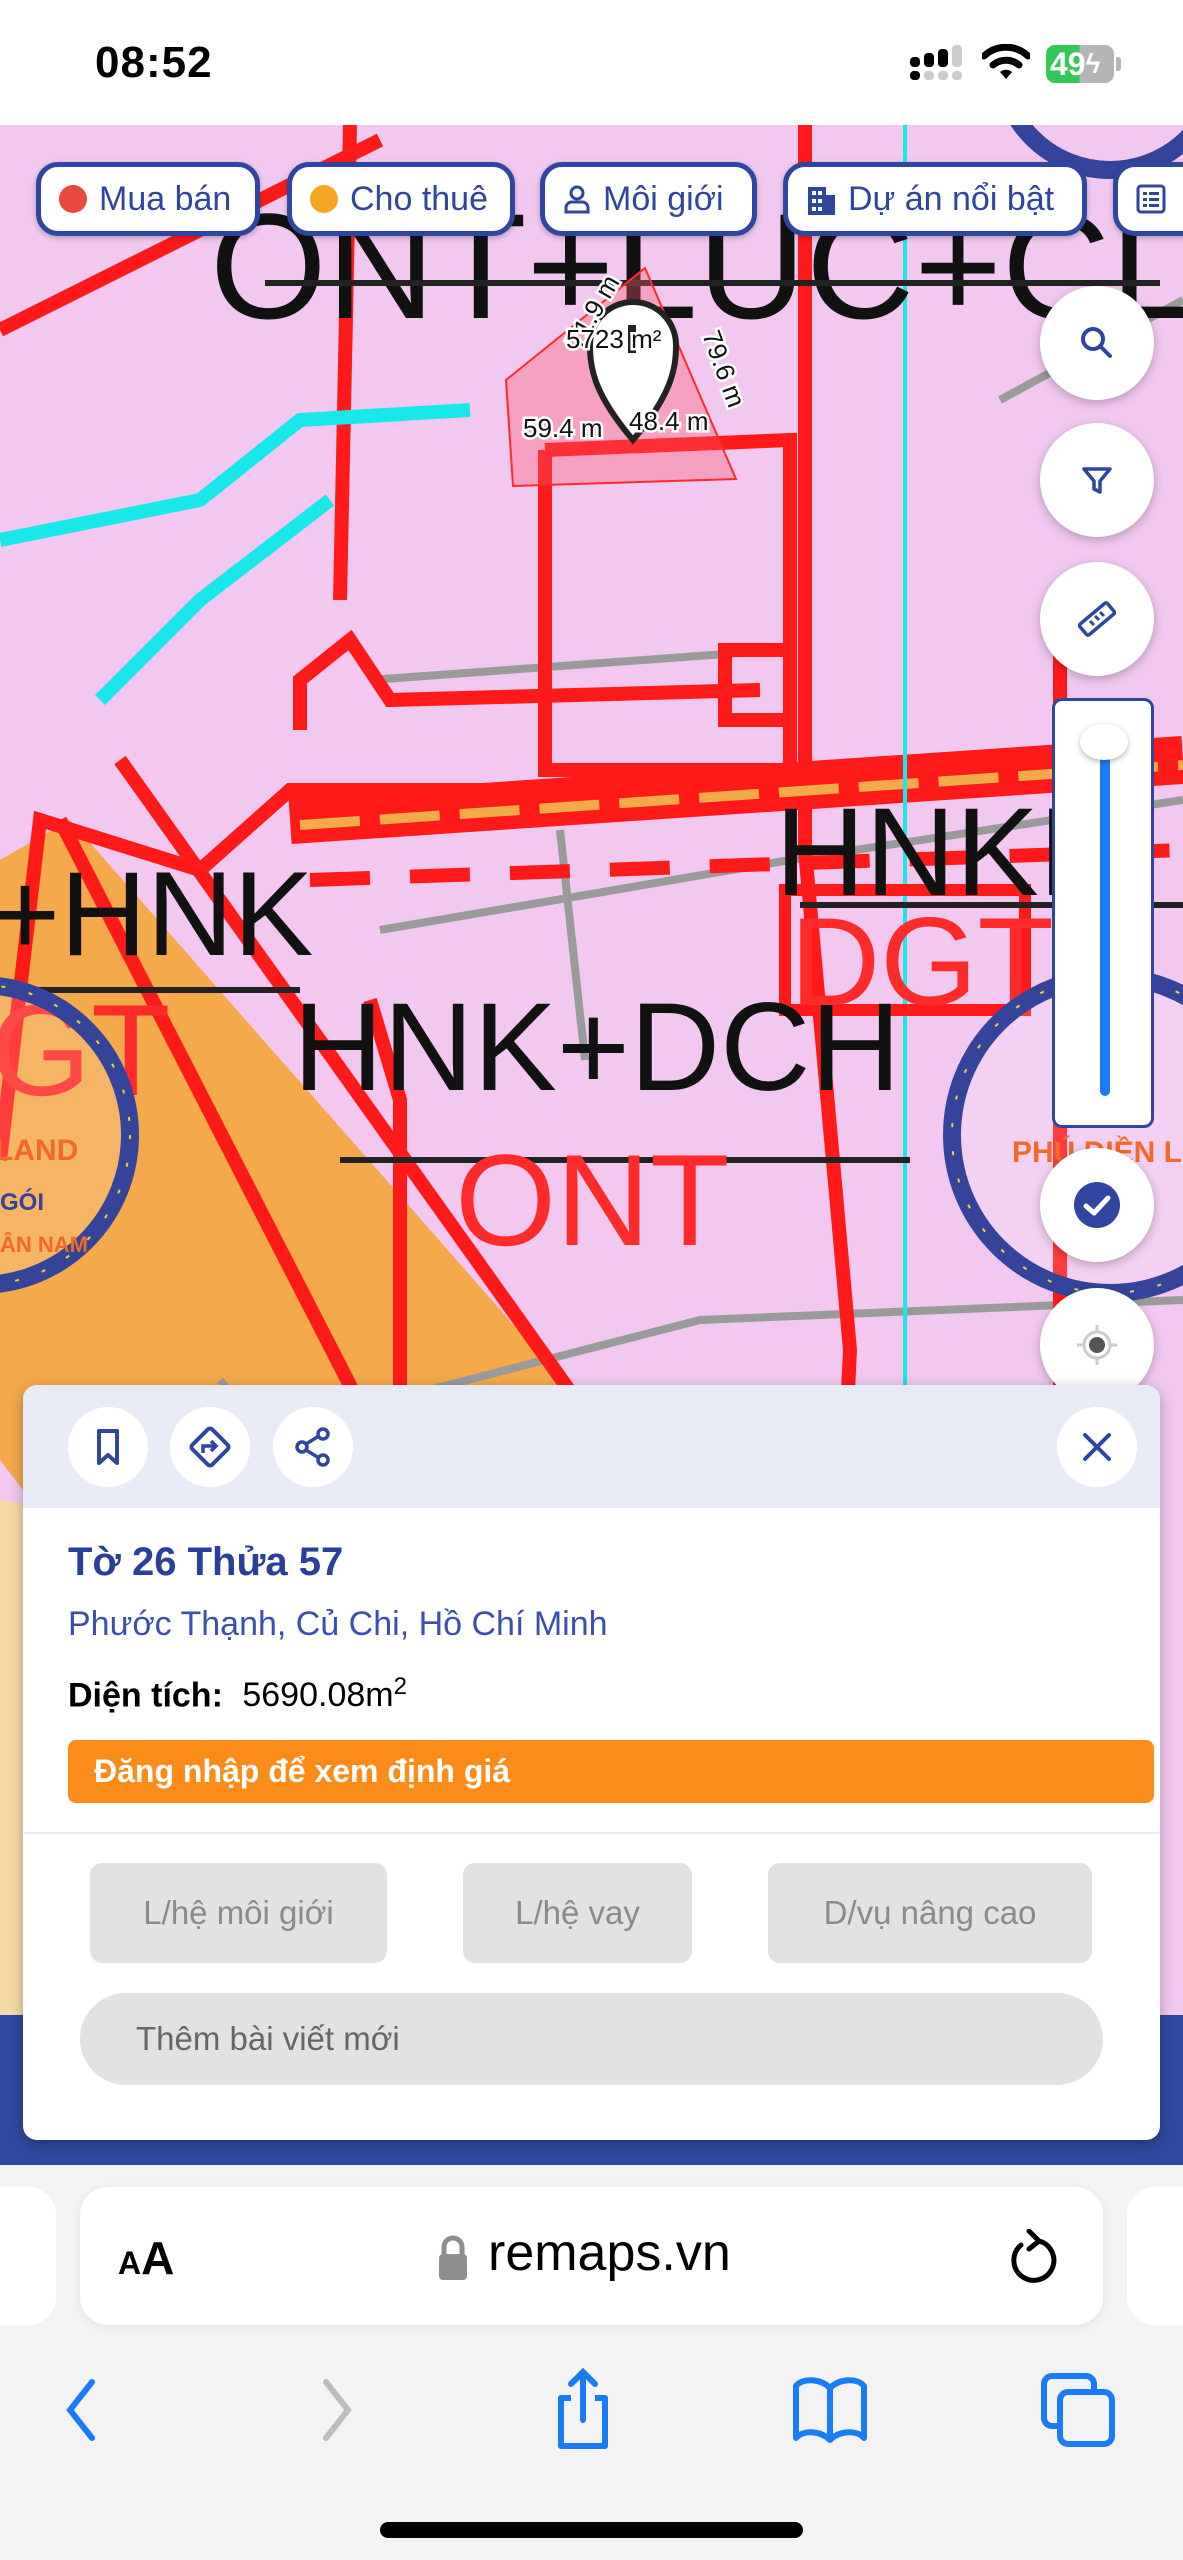 The width and height of the screenshot is (1183, 2560). I want to click on share-upload-icon, so click(583, 2408).